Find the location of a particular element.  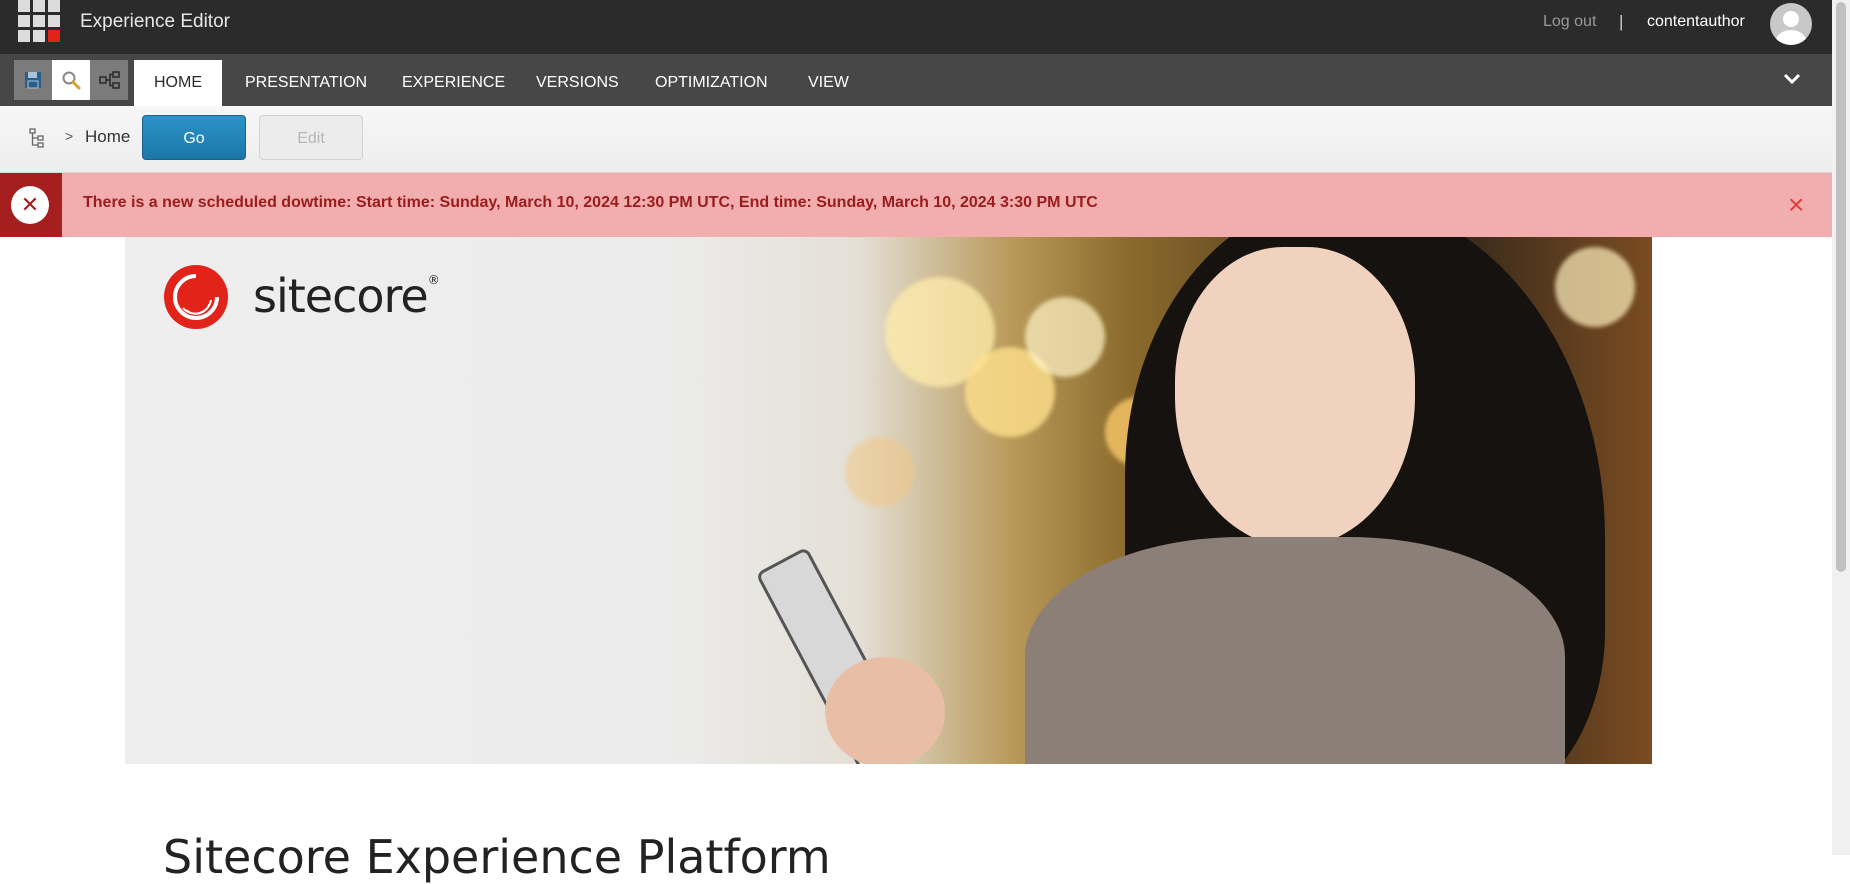

avatar is located at coordinates (1791, 24).